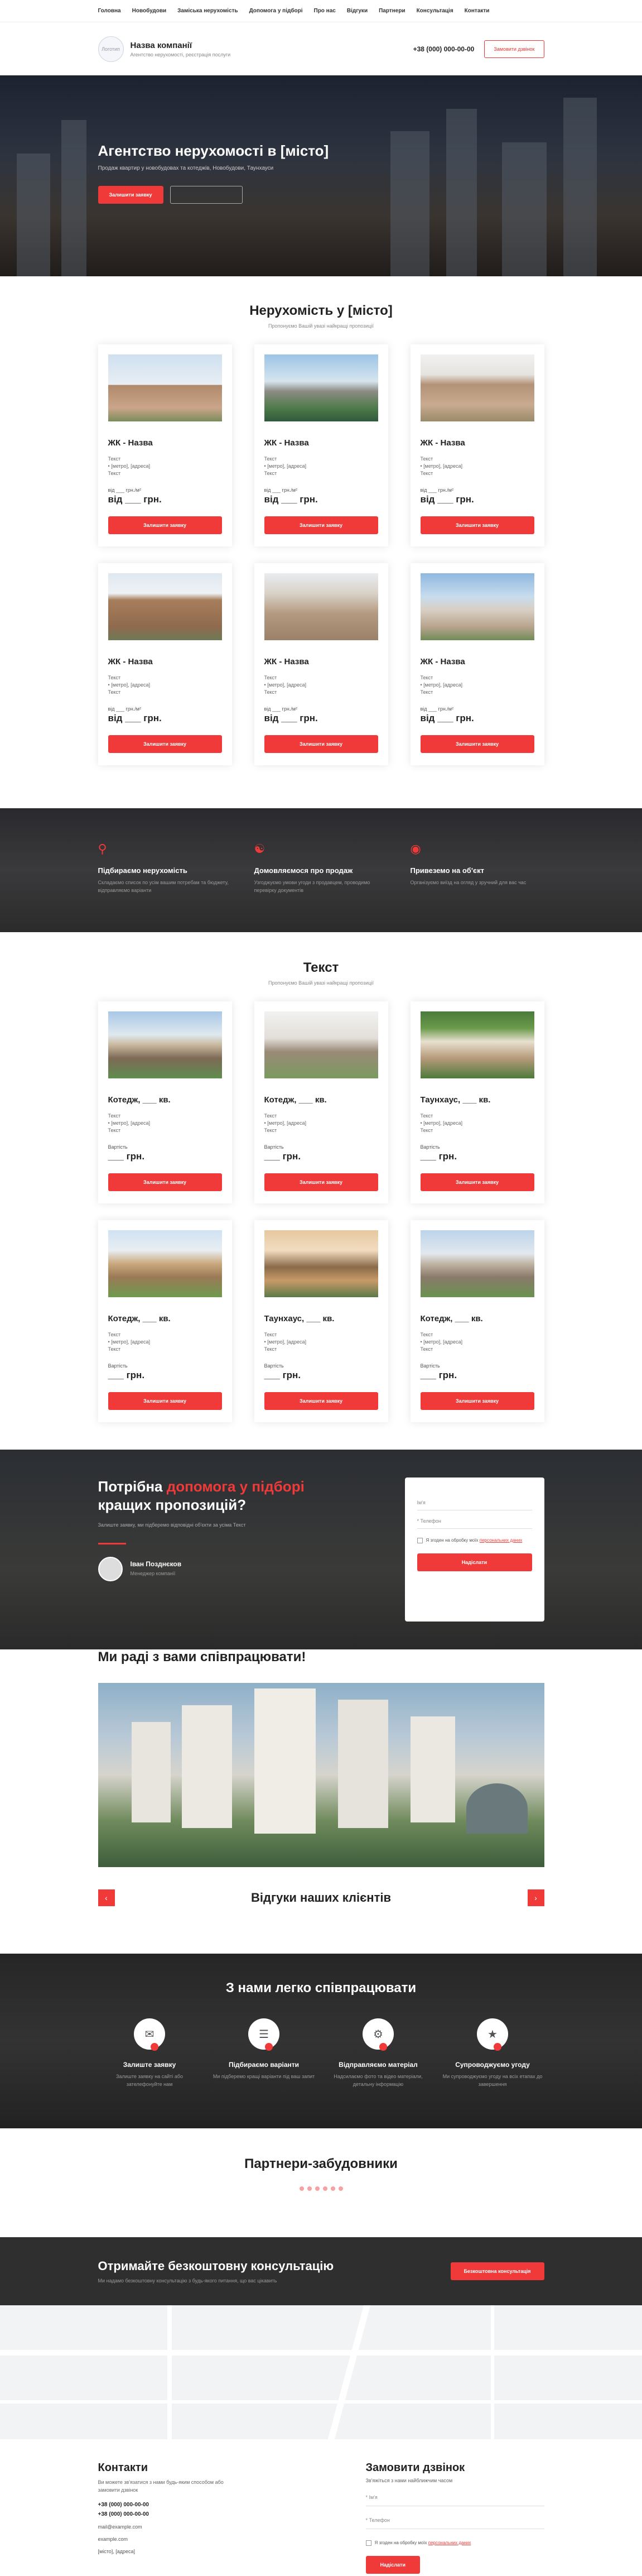  I want to click on consult-title: Отримайте безкоштовну консультацію, so click(216, 2266).